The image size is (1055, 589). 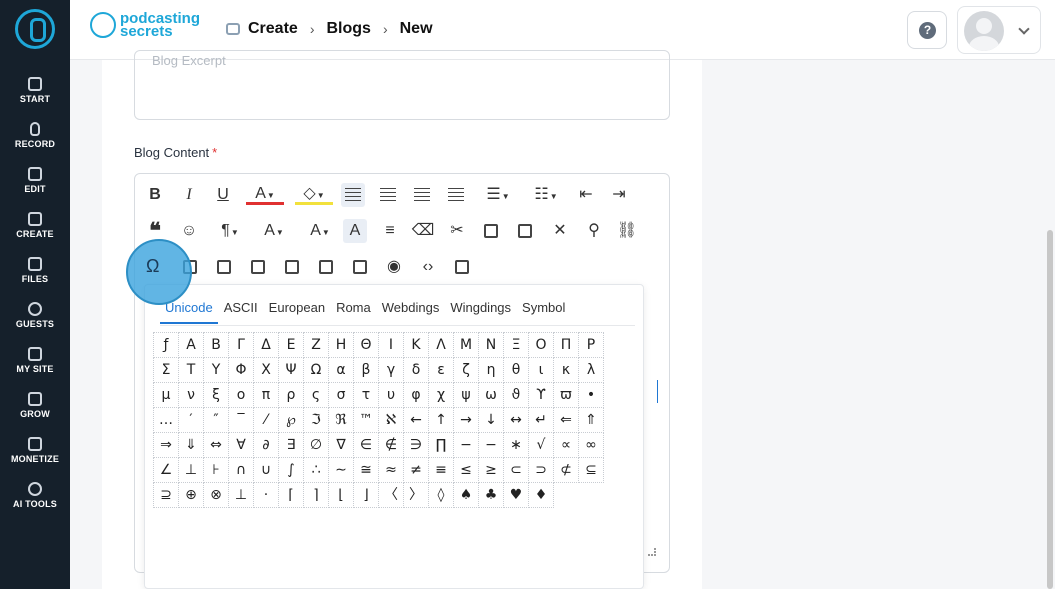 I want to click on text-size-button: A▼, so click(x=274, y=231).